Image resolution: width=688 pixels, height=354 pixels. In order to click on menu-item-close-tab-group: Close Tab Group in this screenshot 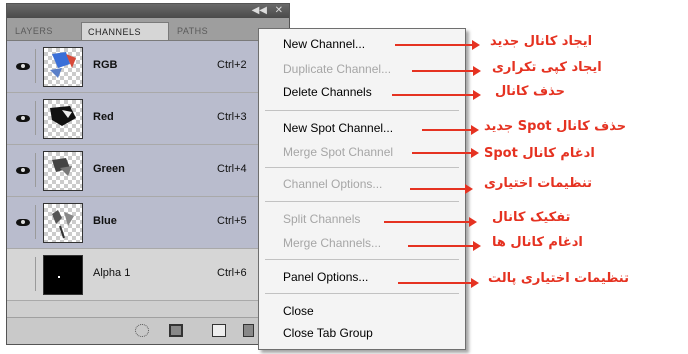, I will do `click(328, 333)`.